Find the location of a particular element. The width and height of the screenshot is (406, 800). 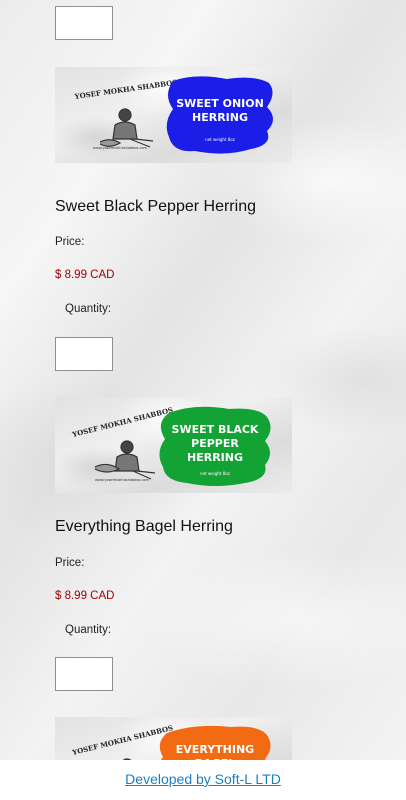

developer-credit-link: Developed by Soft-L LTD is located at coordinates (203, 779).